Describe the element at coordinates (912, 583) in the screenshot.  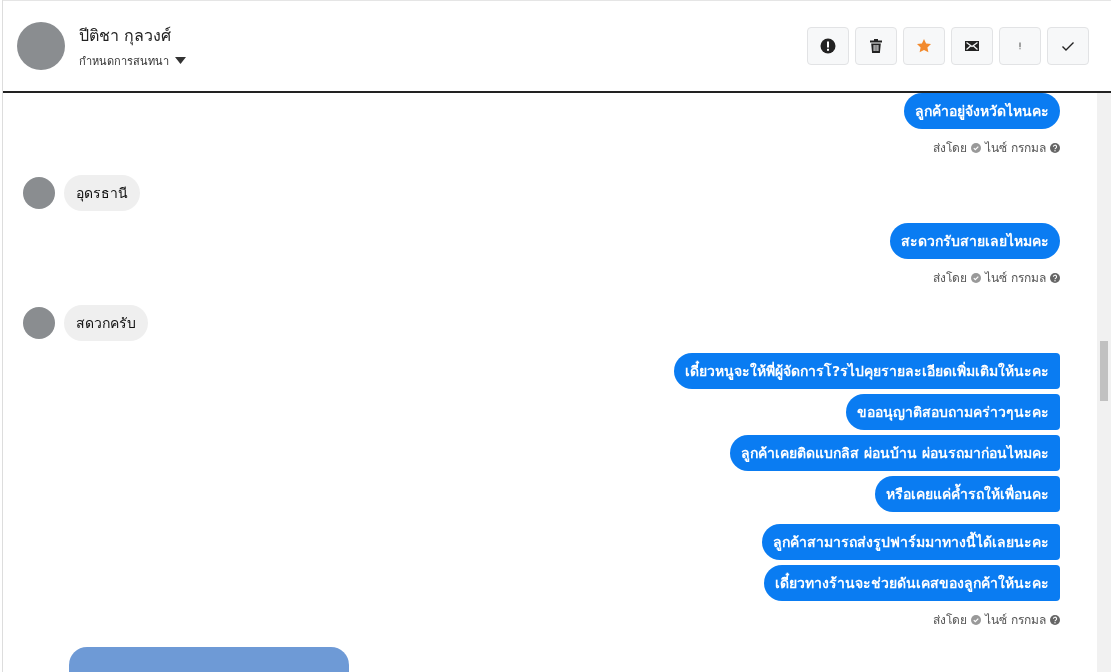
I see `message-bubble: เดี๋ยวทางร้านจะช่วยดันเคสของลูกค้าให้นะคะ` at that location.